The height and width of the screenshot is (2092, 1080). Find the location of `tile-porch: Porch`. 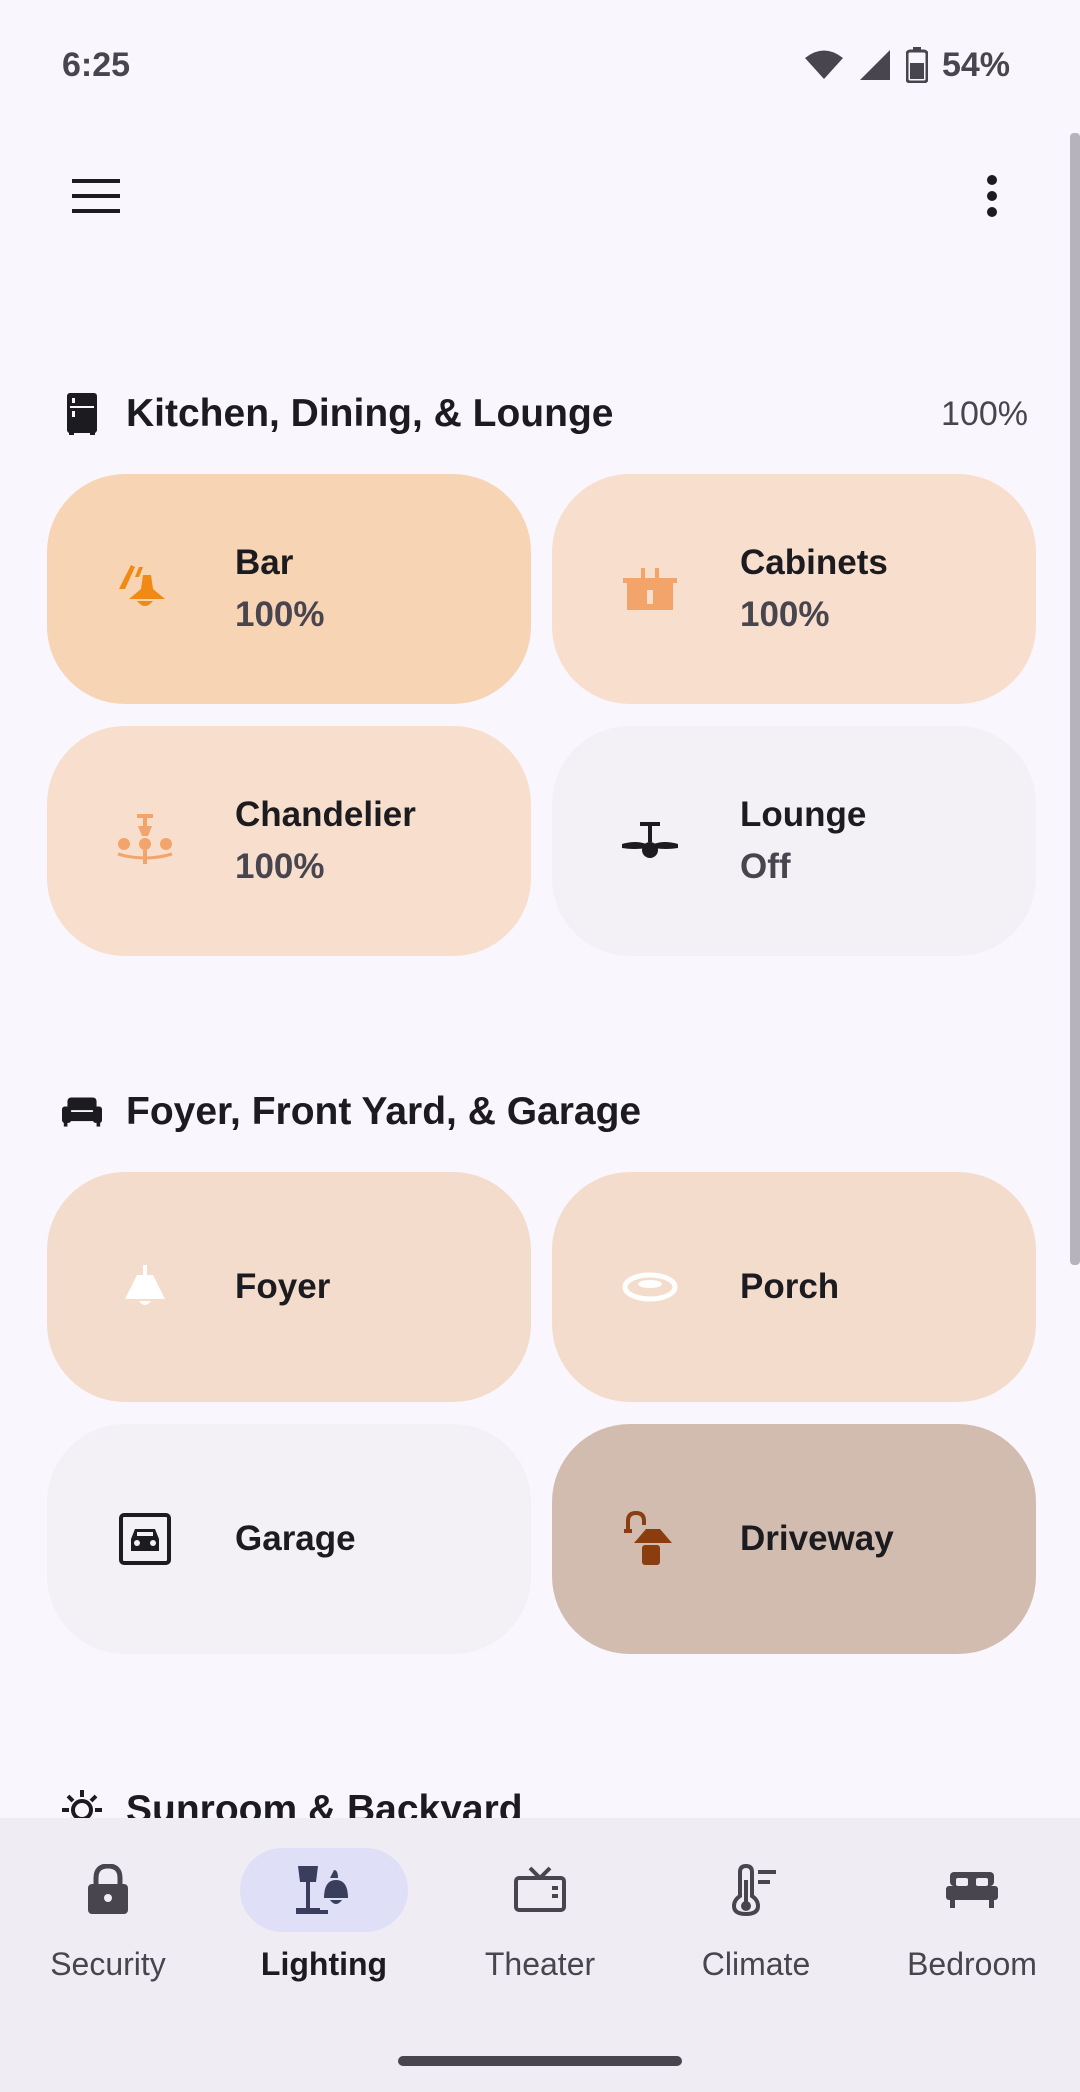

tile-porch: Porch is located at coordinates (794, 1287).